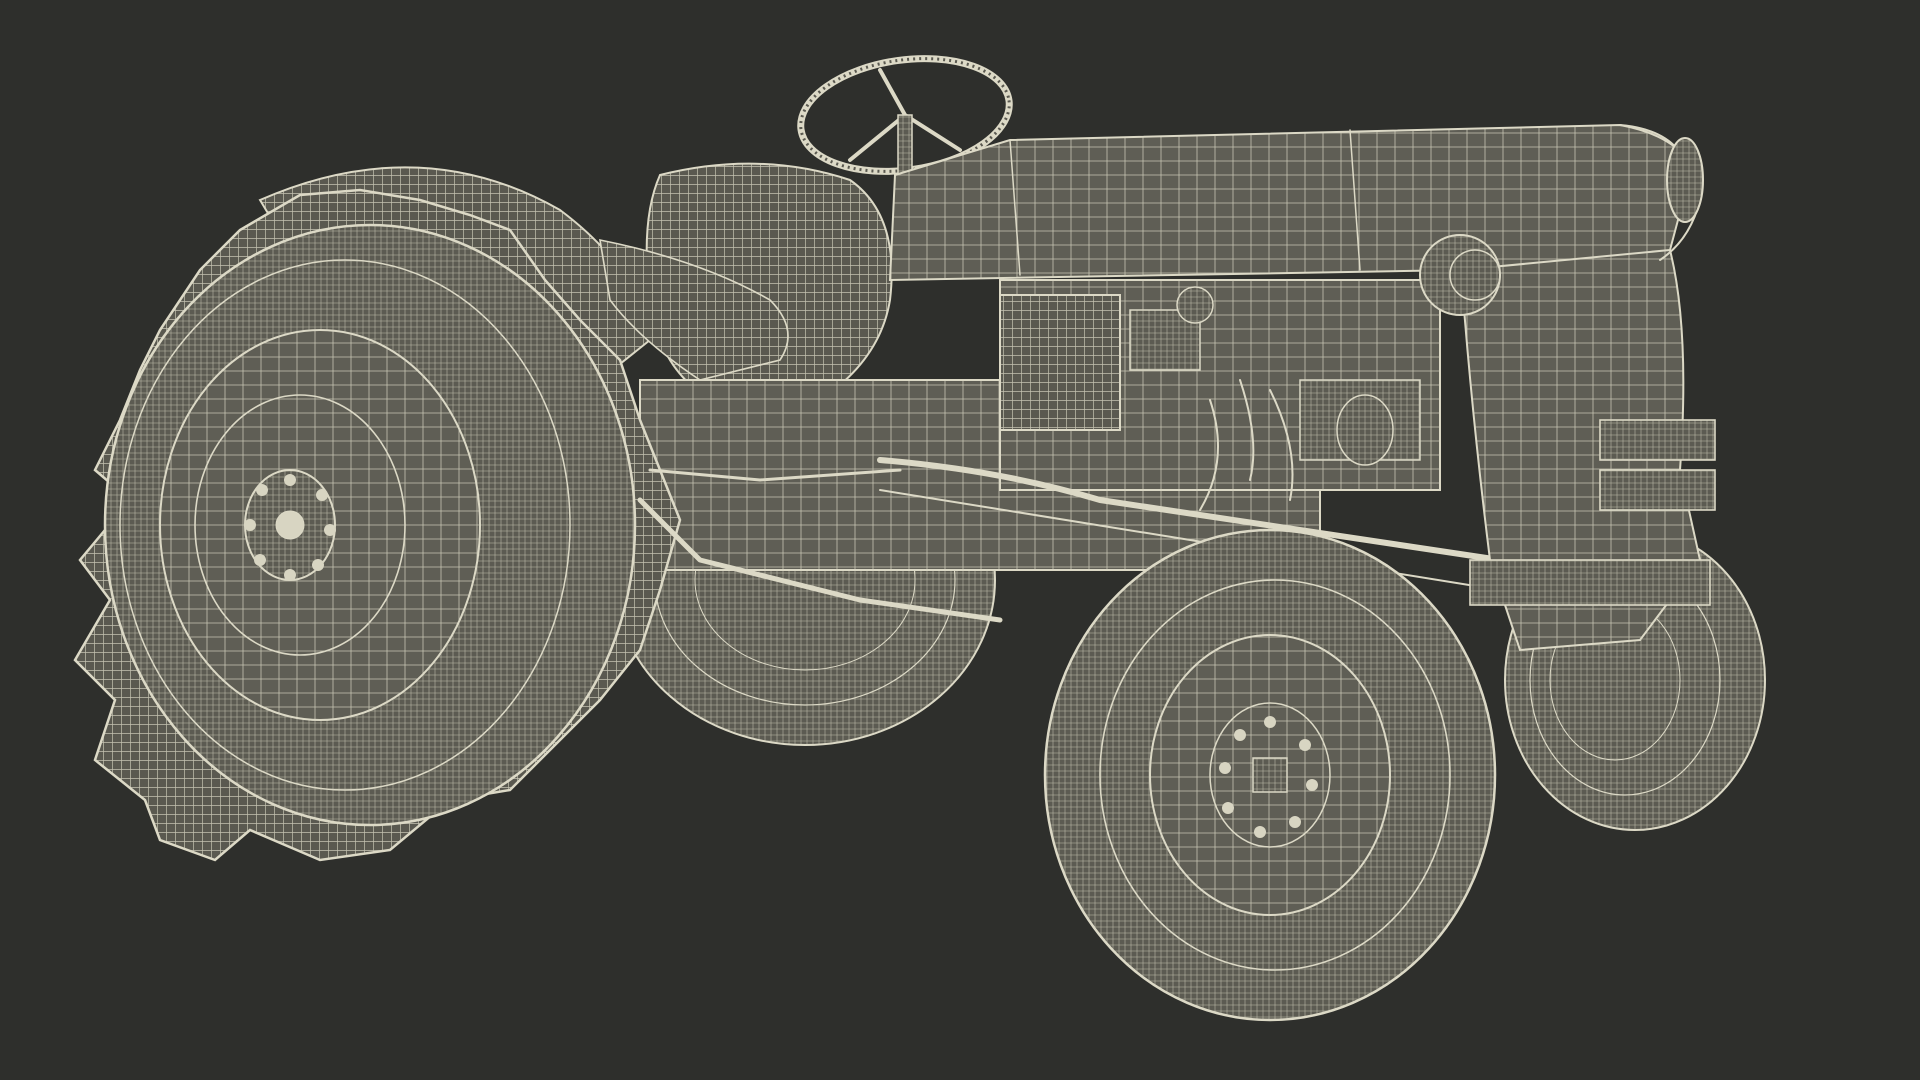  Describe the element at coordinates (1296, 202) in the screenshot. I see `hood` at that location.